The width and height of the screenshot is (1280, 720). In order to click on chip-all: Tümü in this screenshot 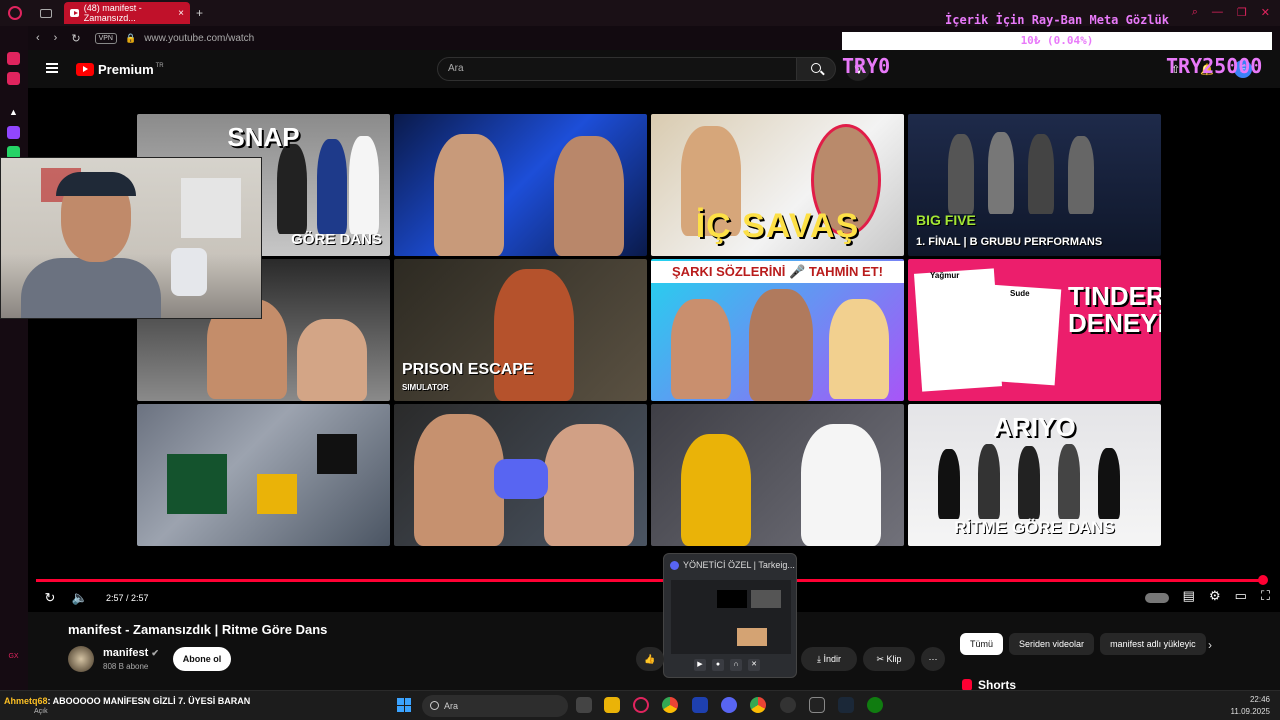, I will do `click(982, 644)`.